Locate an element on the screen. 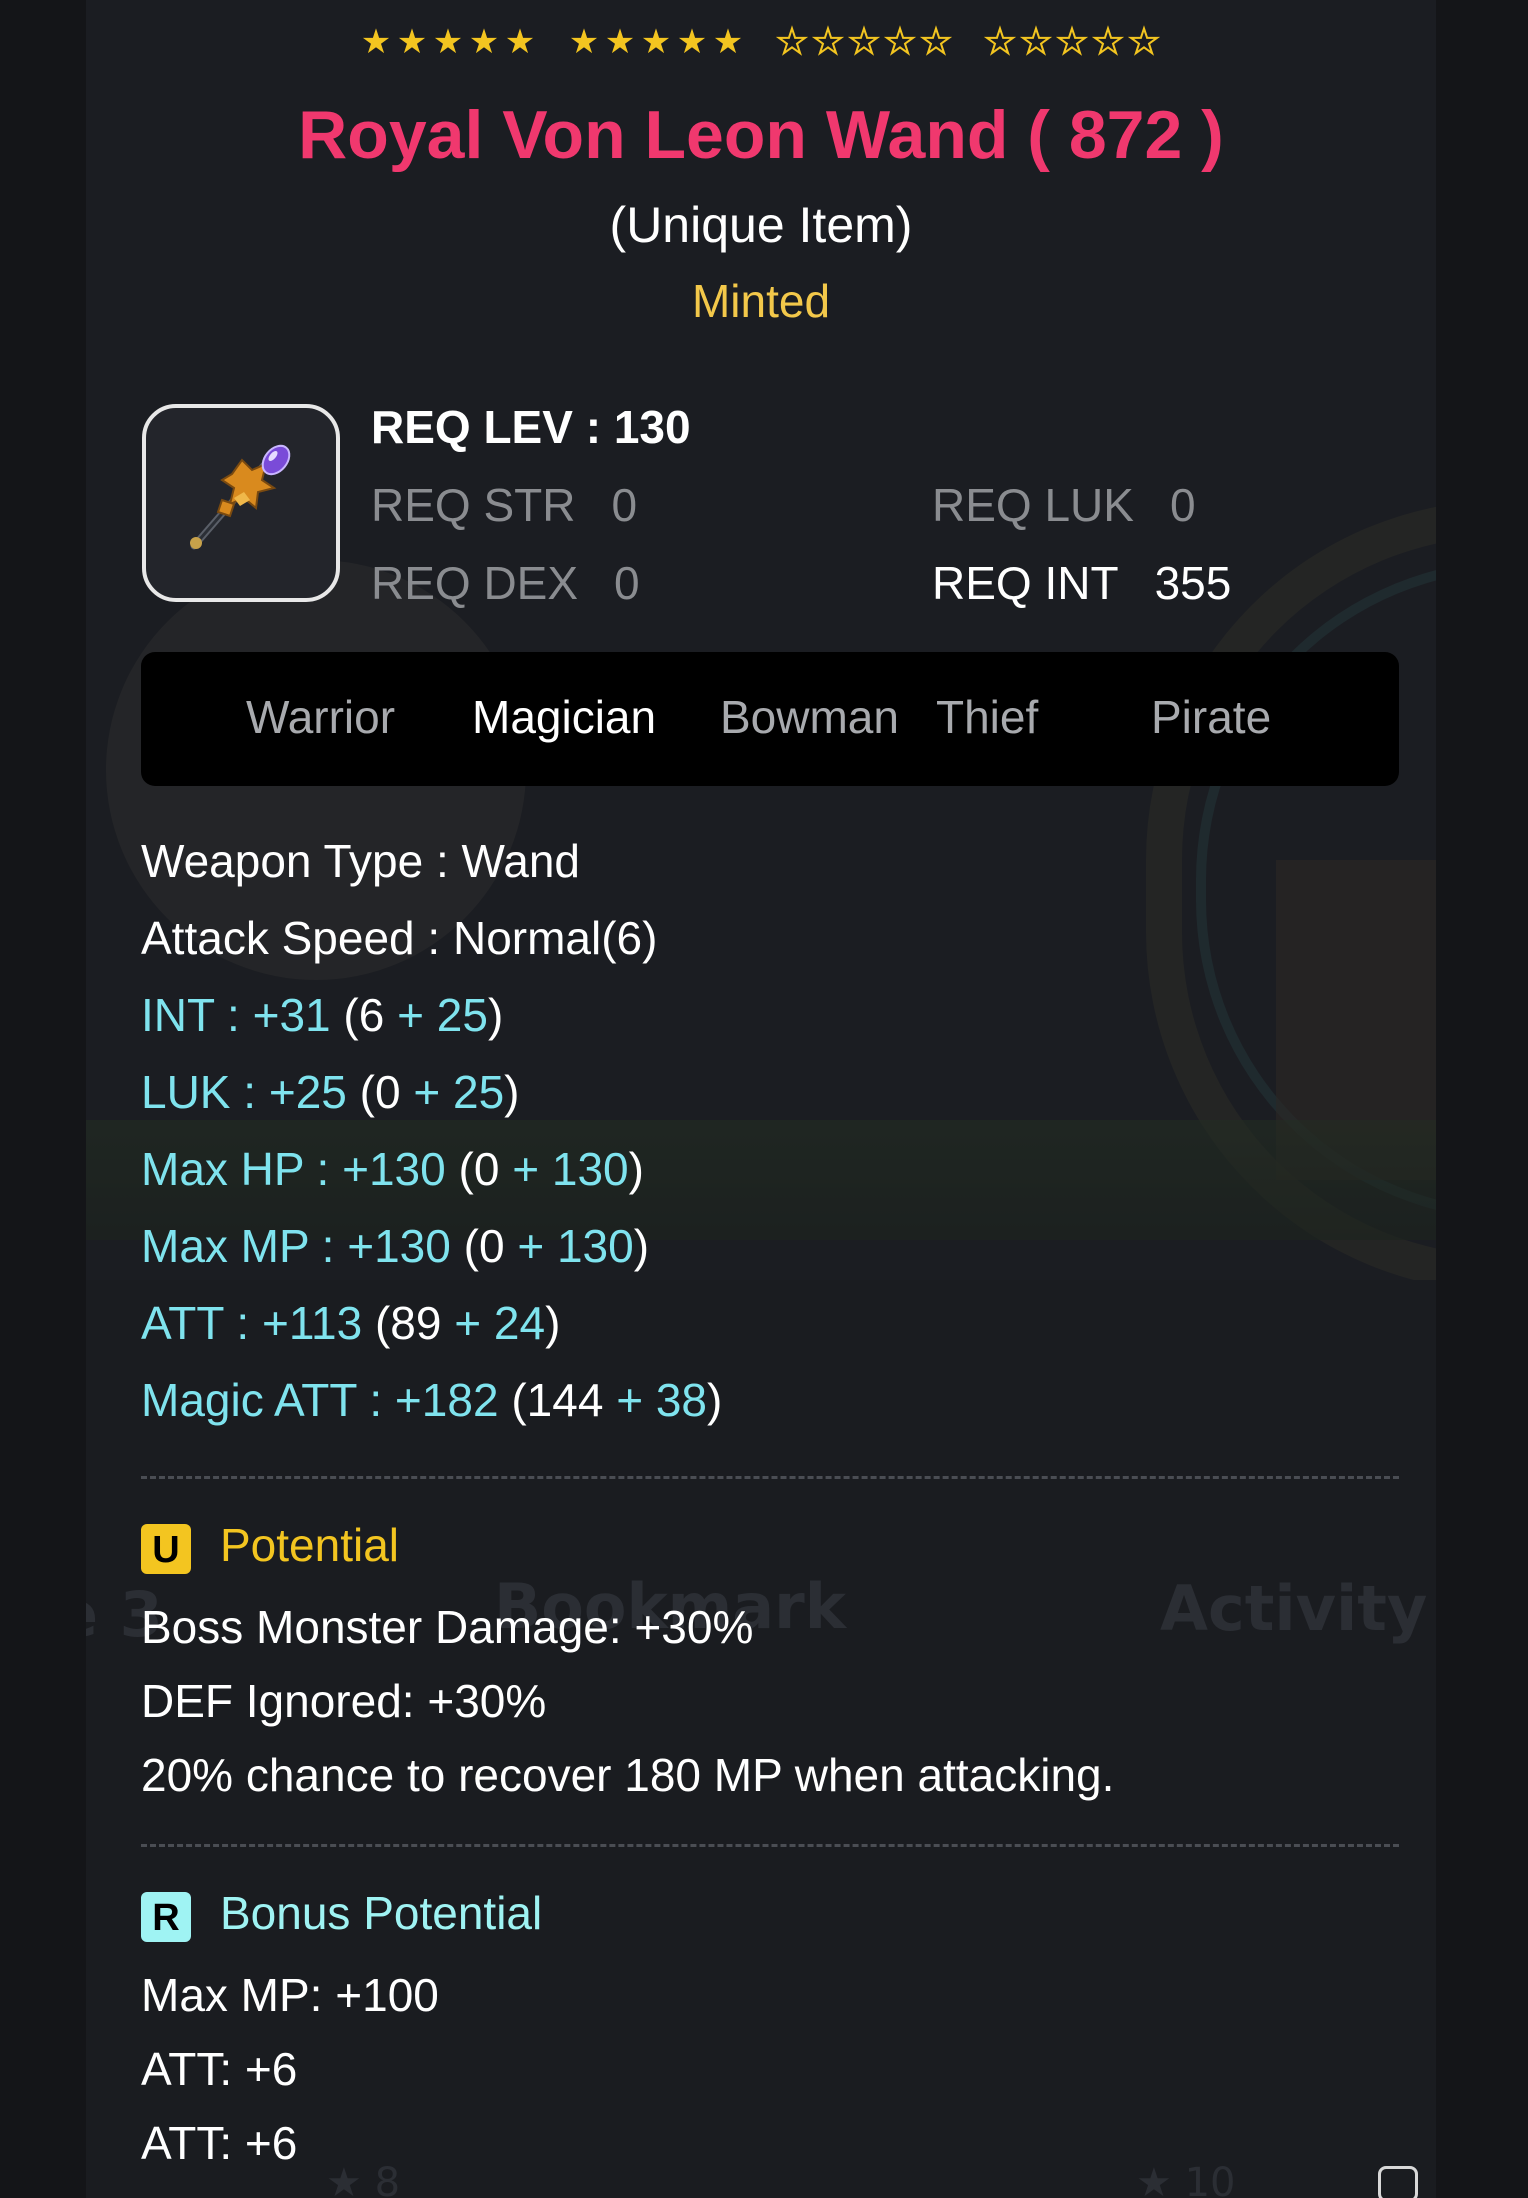 The width and height of the screenshot is (1528, 2198). potential-line: Boss Monster Damage: +30% is located at coordinates (447, 1627).